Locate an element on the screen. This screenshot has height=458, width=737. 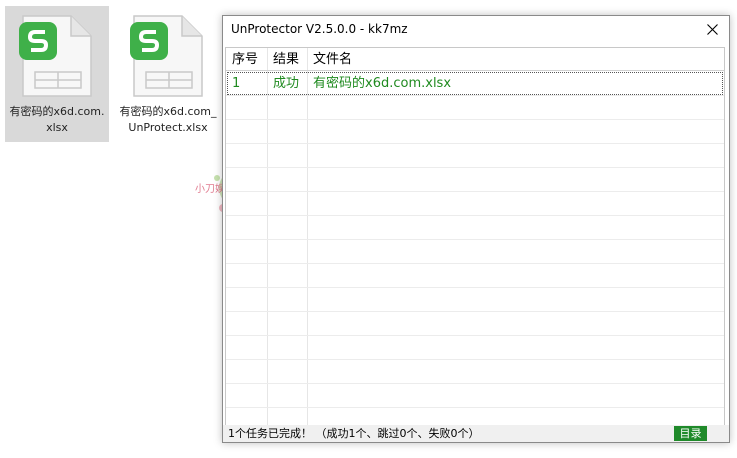
table-row: 1 成功 有密码的x6d.com.xlsx is located at coordinates (475, 83).